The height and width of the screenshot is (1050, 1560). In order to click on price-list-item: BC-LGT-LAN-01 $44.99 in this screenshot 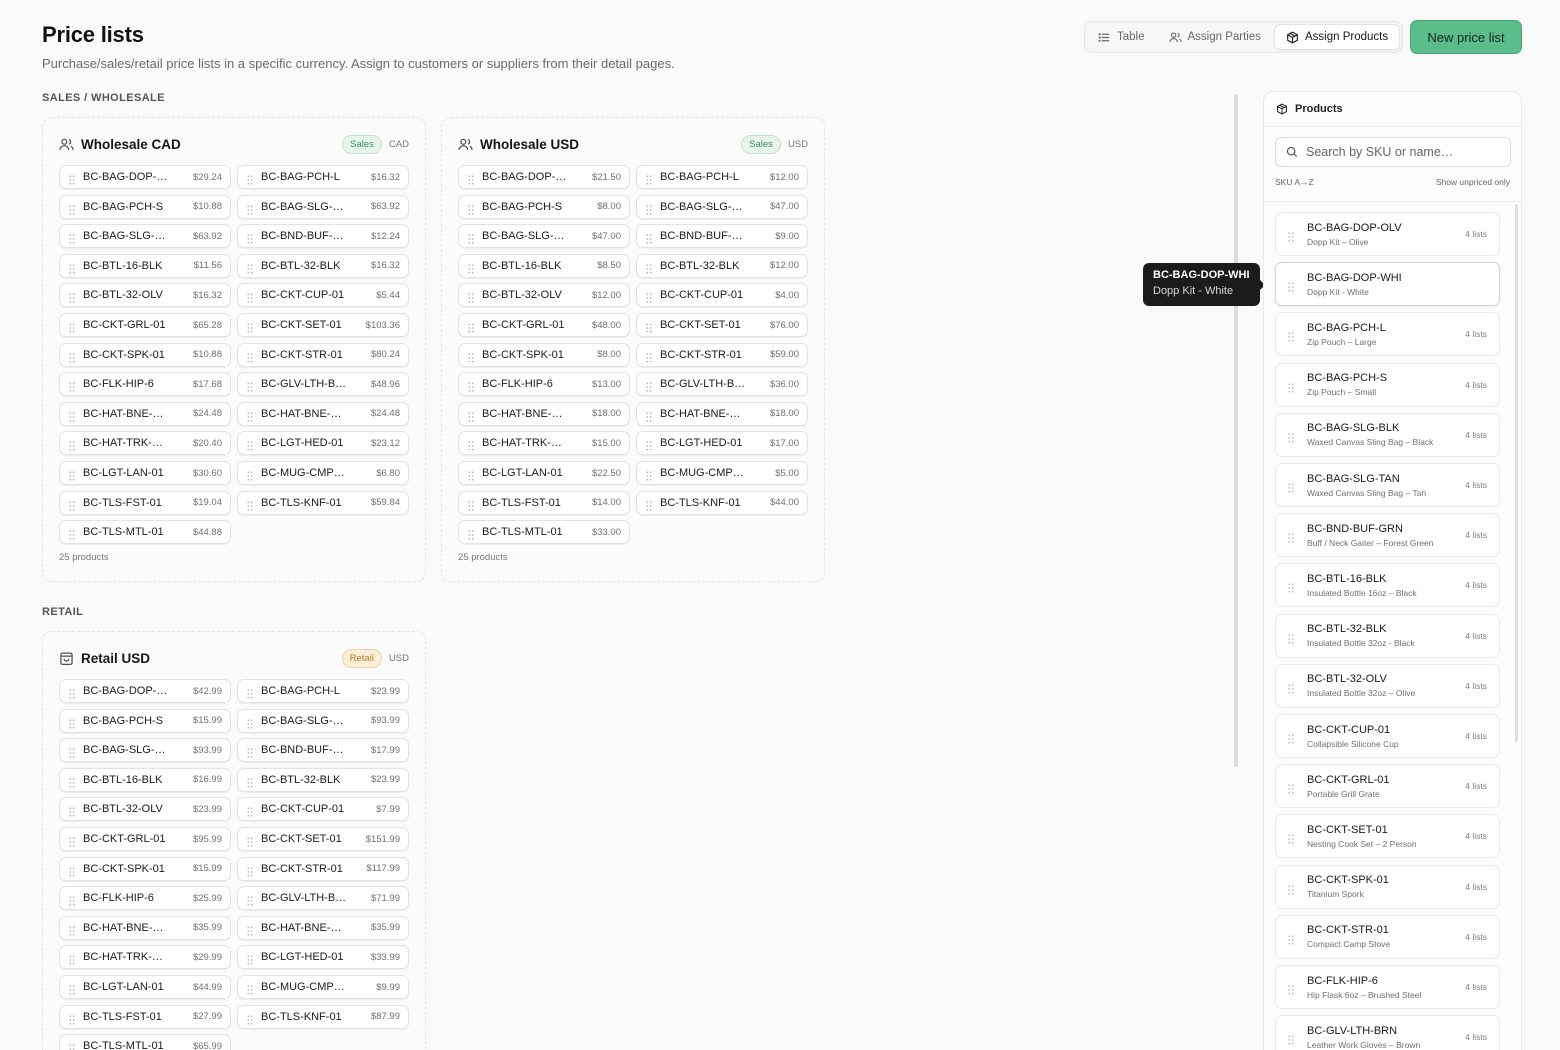, I will do `click(145, 987)`.